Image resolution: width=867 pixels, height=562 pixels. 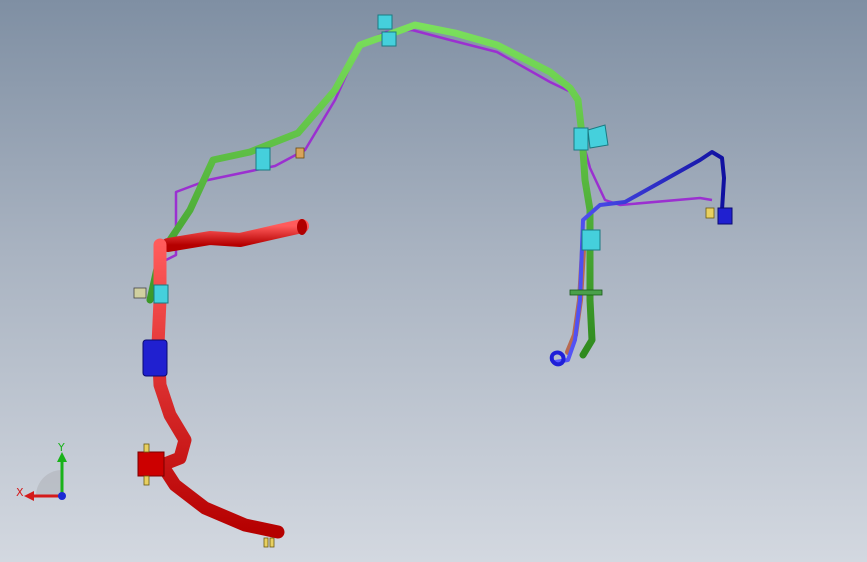 I want to click on axis-triad, so click(x=45, y=476).